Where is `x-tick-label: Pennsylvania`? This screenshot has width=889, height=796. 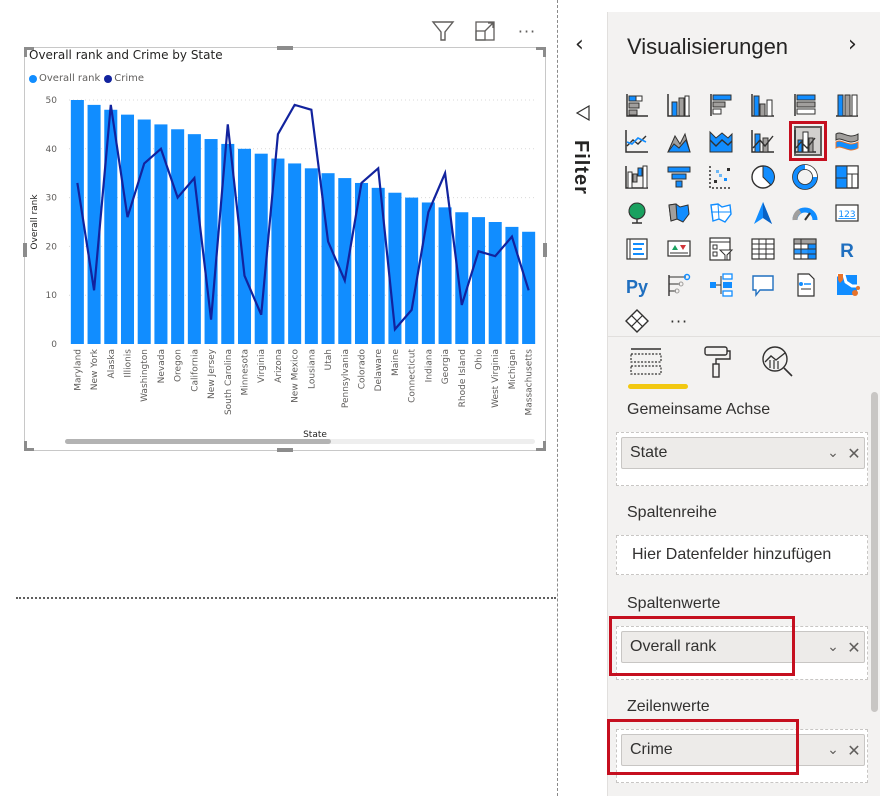
x-tick-label: Pennsylvania is located at coordinates (346, 378).